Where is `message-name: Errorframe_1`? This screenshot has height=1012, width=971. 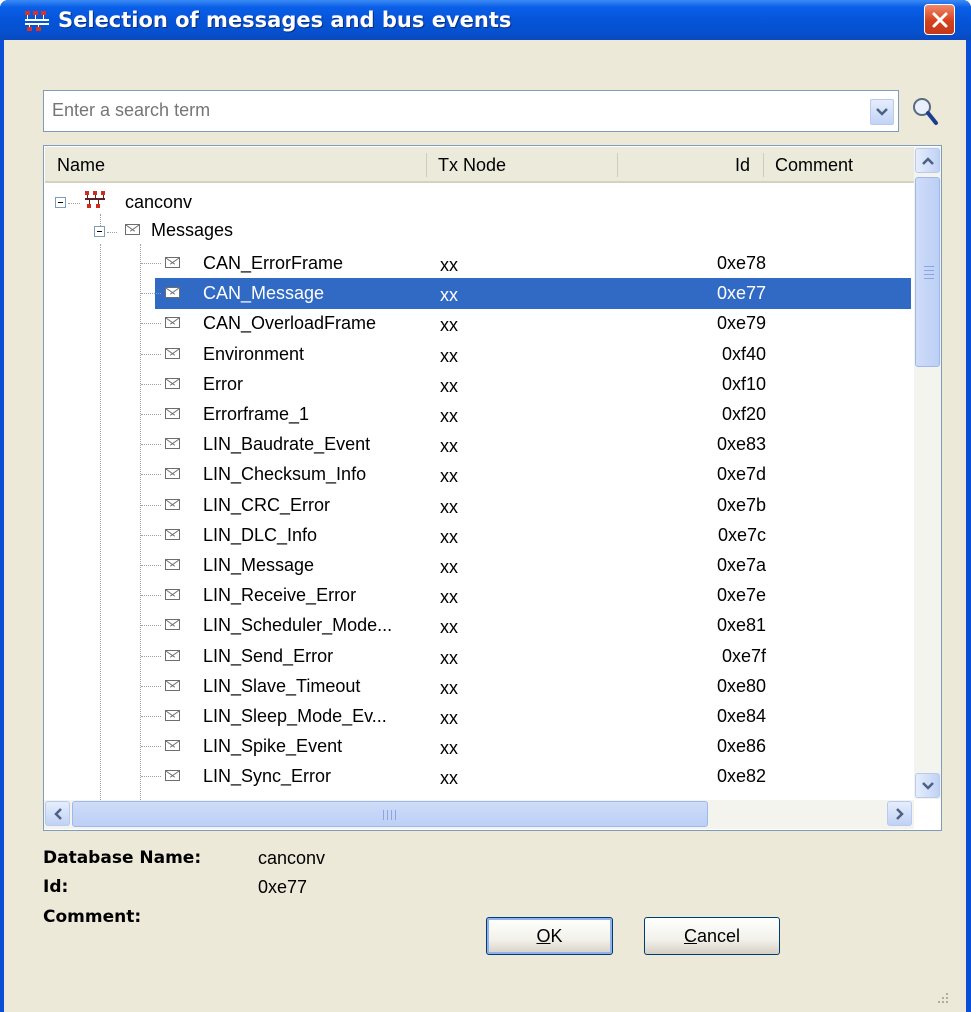
message-name: Errorframe_1 is located at coordinates (256, 414).